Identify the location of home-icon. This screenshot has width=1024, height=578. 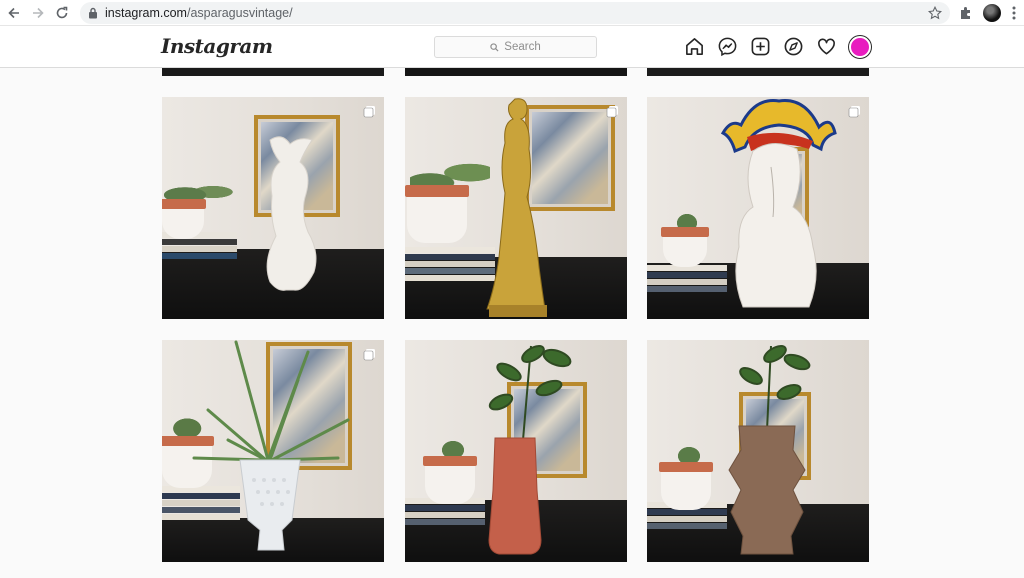
(694, 46).